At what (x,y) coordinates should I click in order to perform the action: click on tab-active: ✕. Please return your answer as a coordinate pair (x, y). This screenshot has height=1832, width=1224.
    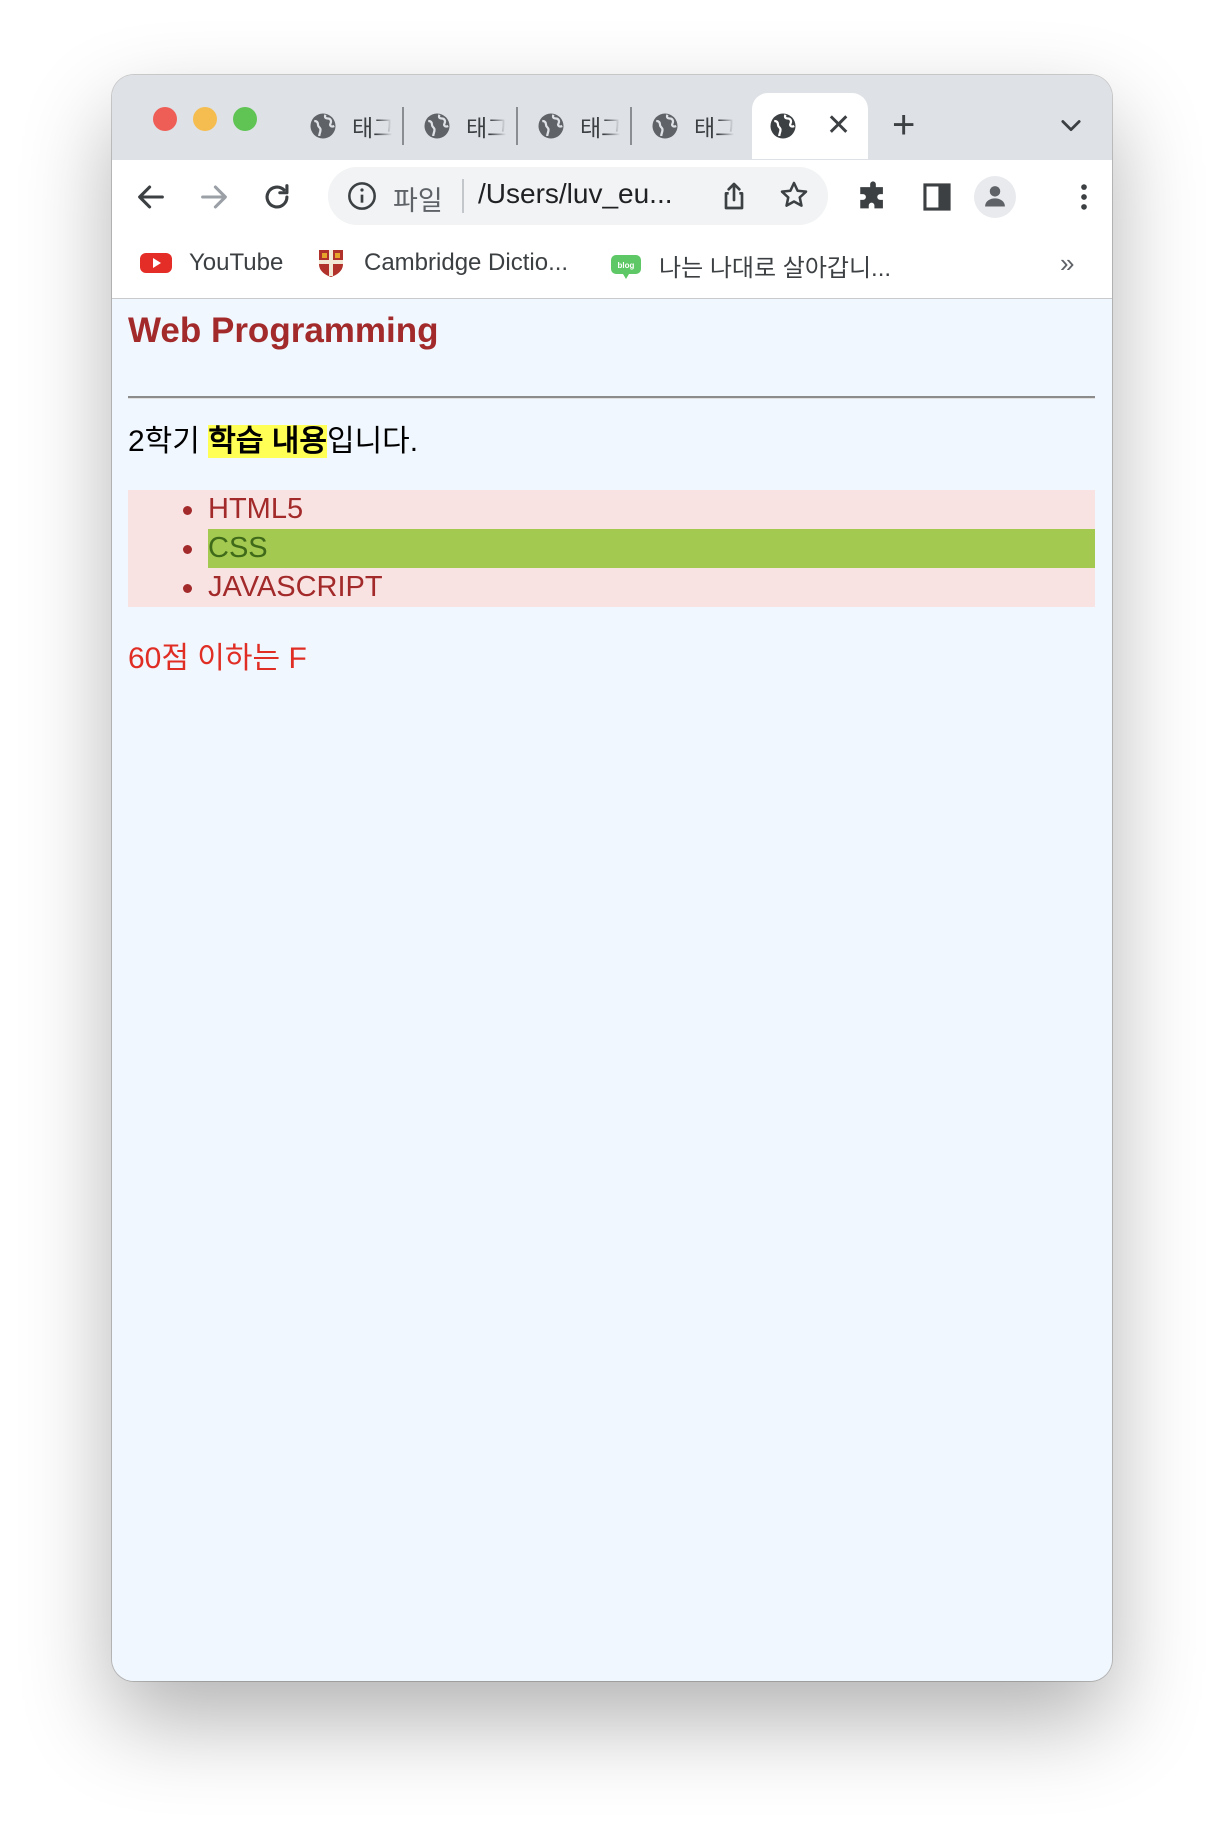
    Looking at the image, I should click on (810, 126).